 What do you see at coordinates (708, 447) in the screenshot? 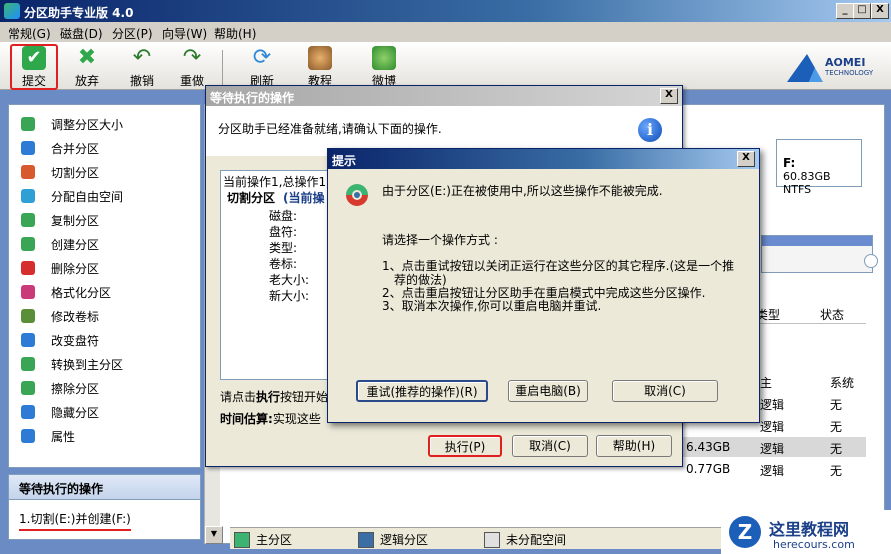
I see `table-cell-size: 6.43GB` at bounding box center [708, 447].